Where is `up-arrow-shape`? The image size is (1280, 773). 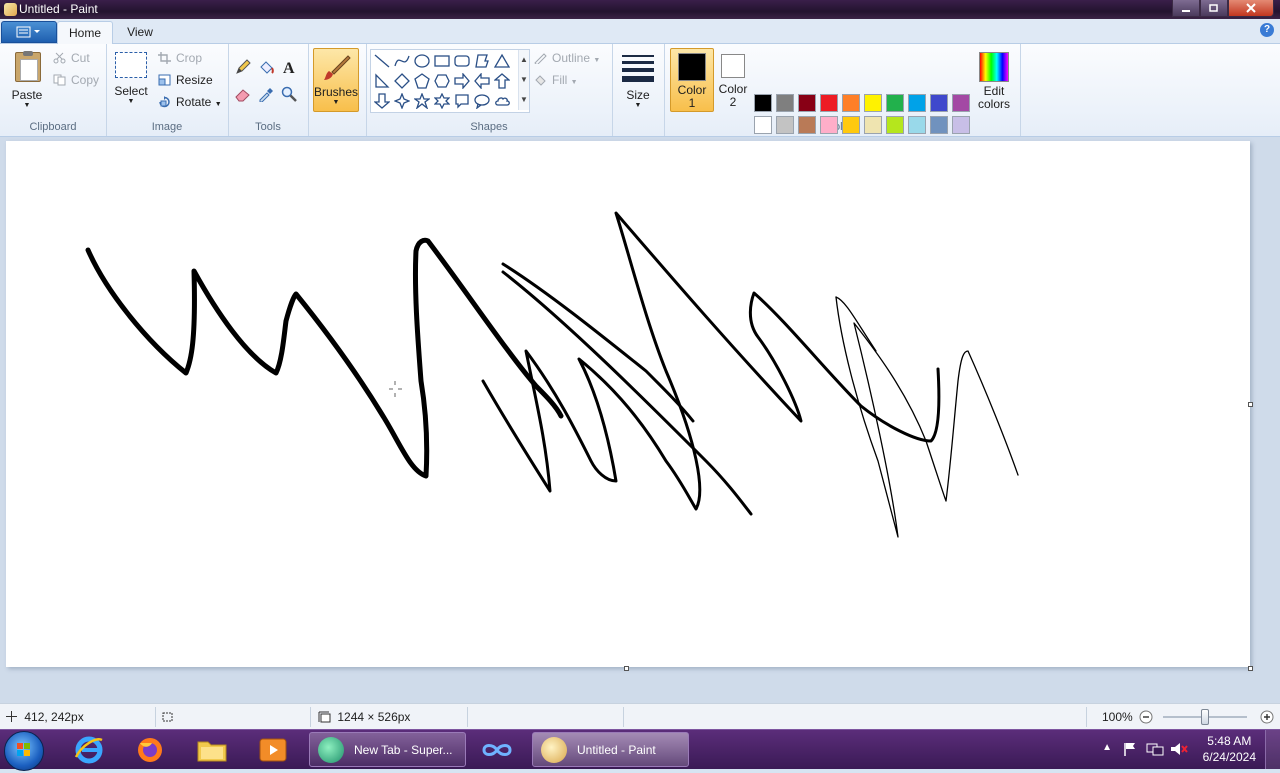 up-arrow-shape is located at coordinates (502, 81).